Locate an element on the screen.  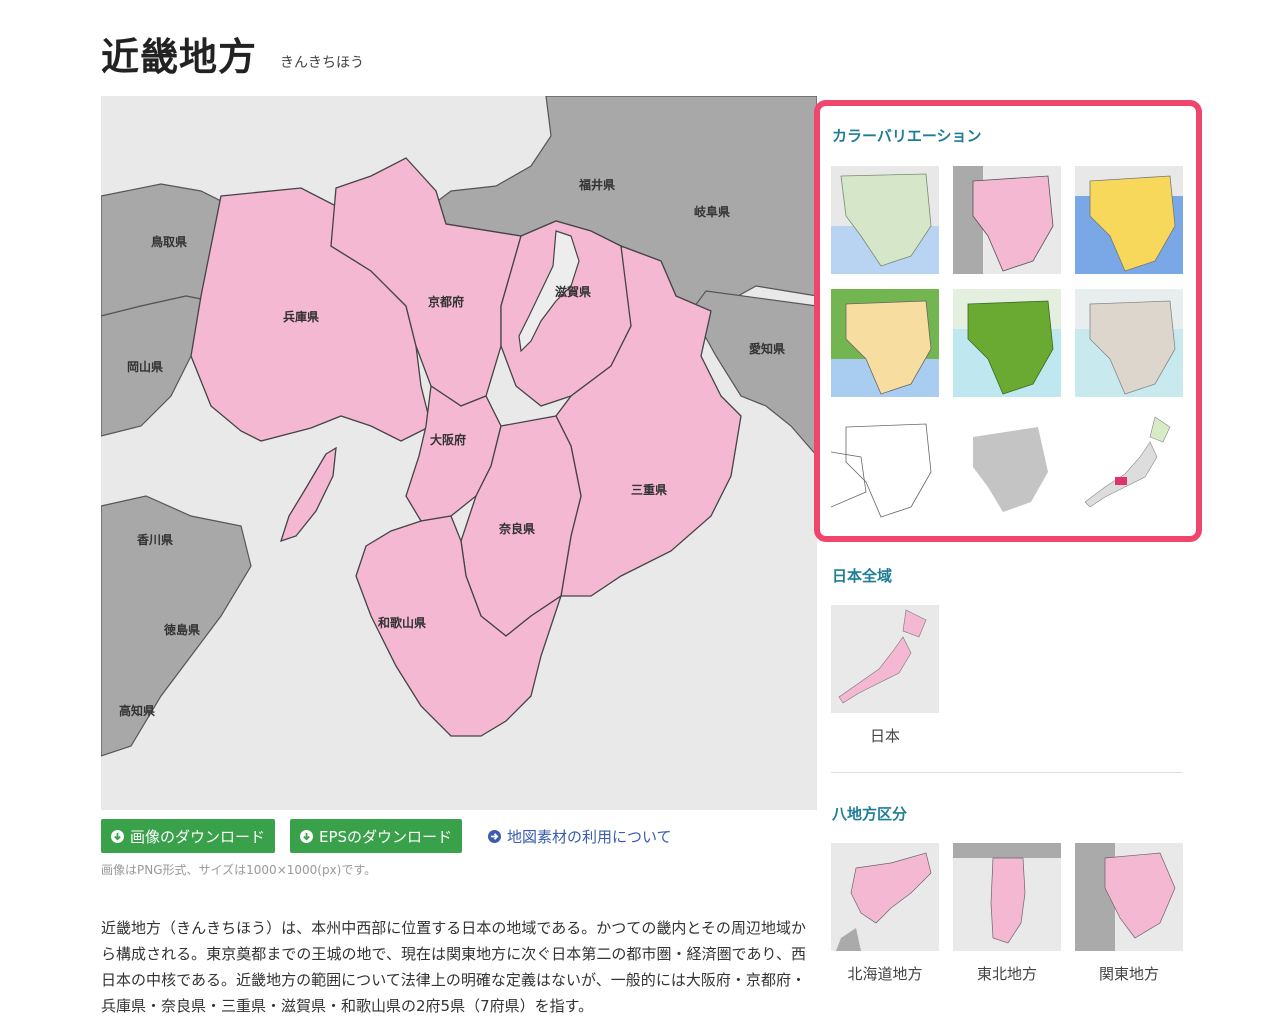
label-kochi: 高知県 is located at coordinates (137, 710).